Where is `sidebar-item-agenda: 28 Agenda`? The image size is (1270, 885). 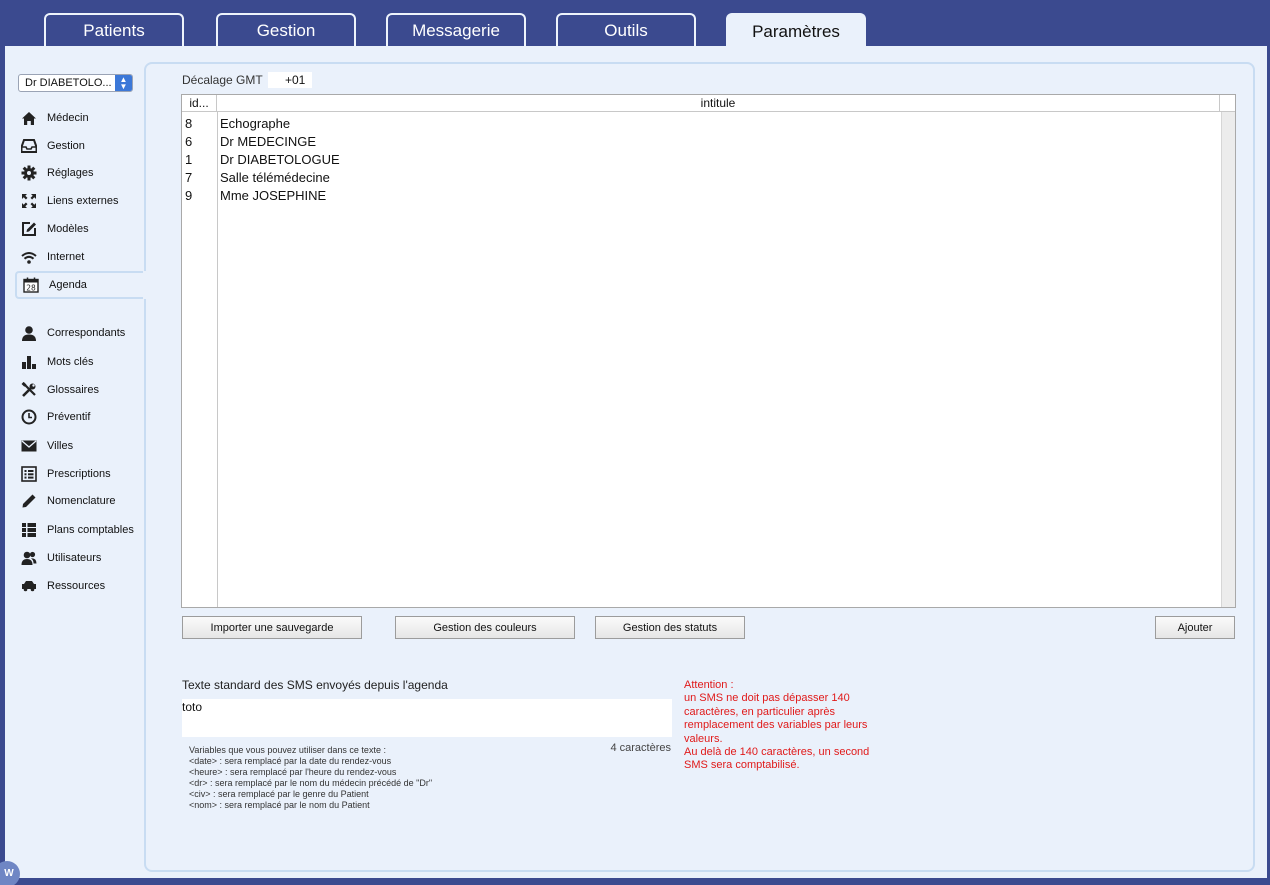
sidebar-item-agenda: 28 Agenda is located at coordinates (81, 285).